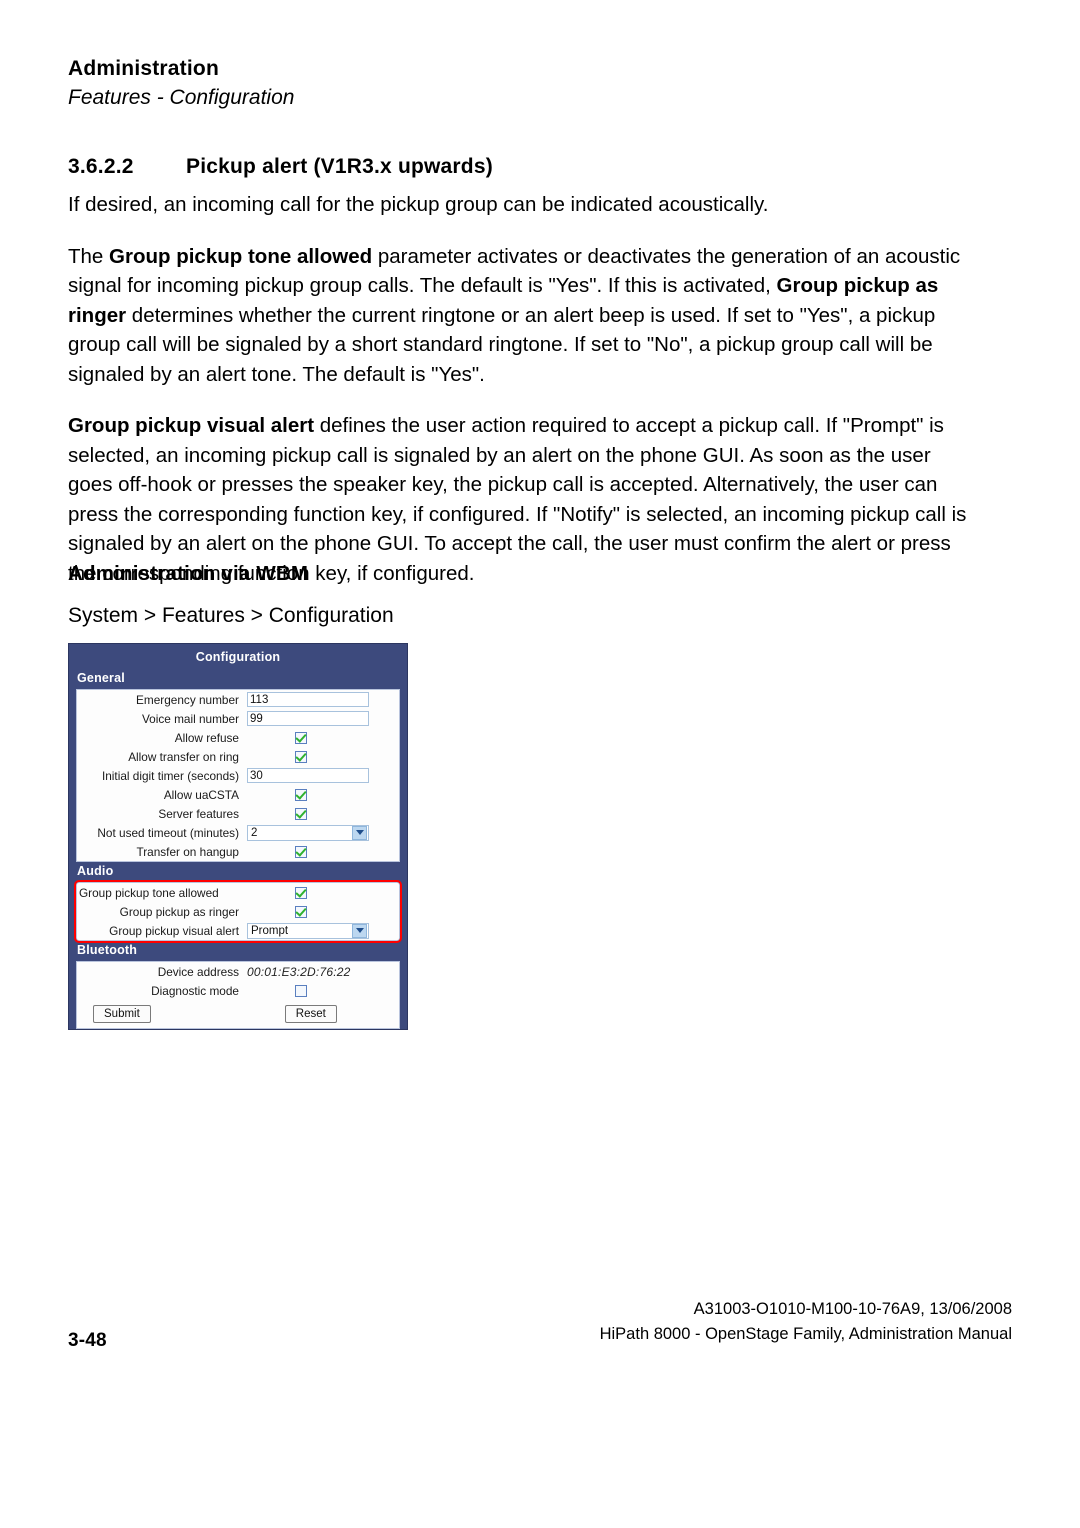 This screenshot has width=1080, height=1528. What do you see at coordinates (190, 718) in the screenshot?
I see `label-voice-mail-number: Voice mail number` at bounding box center [190, 718].